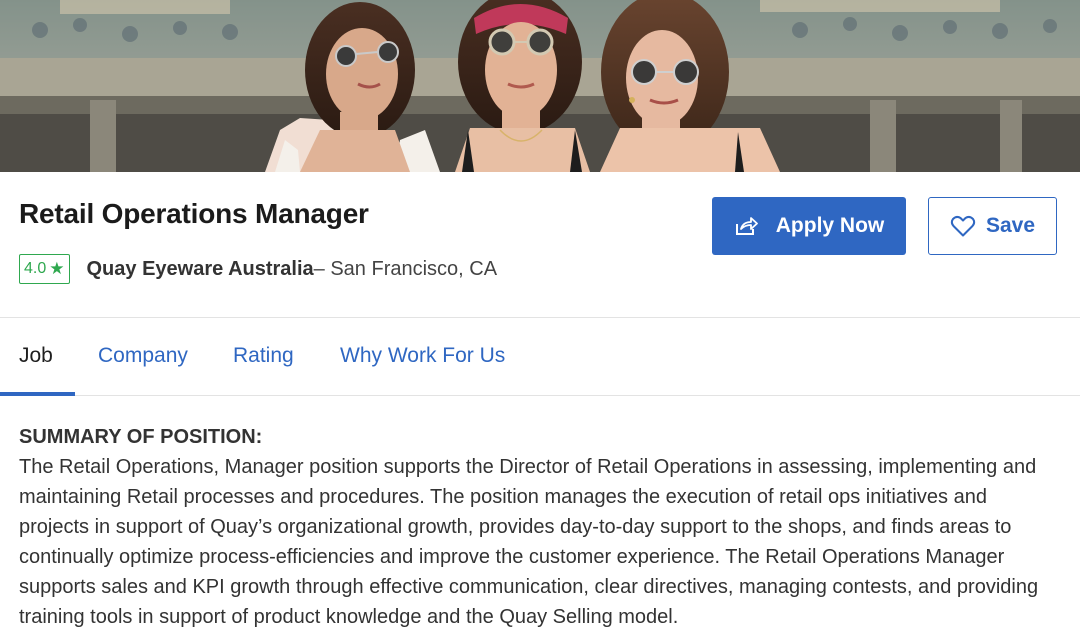 The width and height of the screenshot is (1080, 638). What do you see at coordinates (263, 356) in the screenshot?
I see `tab-rating: Rating` at bounding box center [263, 356].